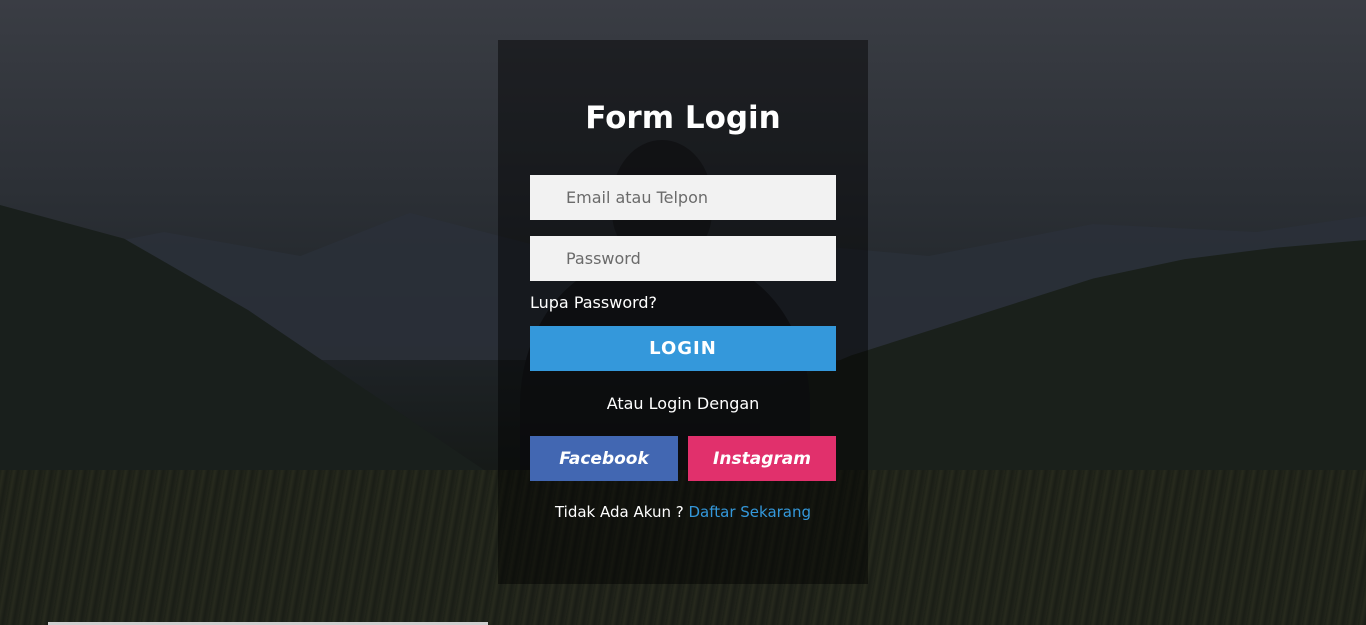 This screenshot has height=625, width=1366. I want to click on facebook-login-button: Facebook, so click(604, 458).